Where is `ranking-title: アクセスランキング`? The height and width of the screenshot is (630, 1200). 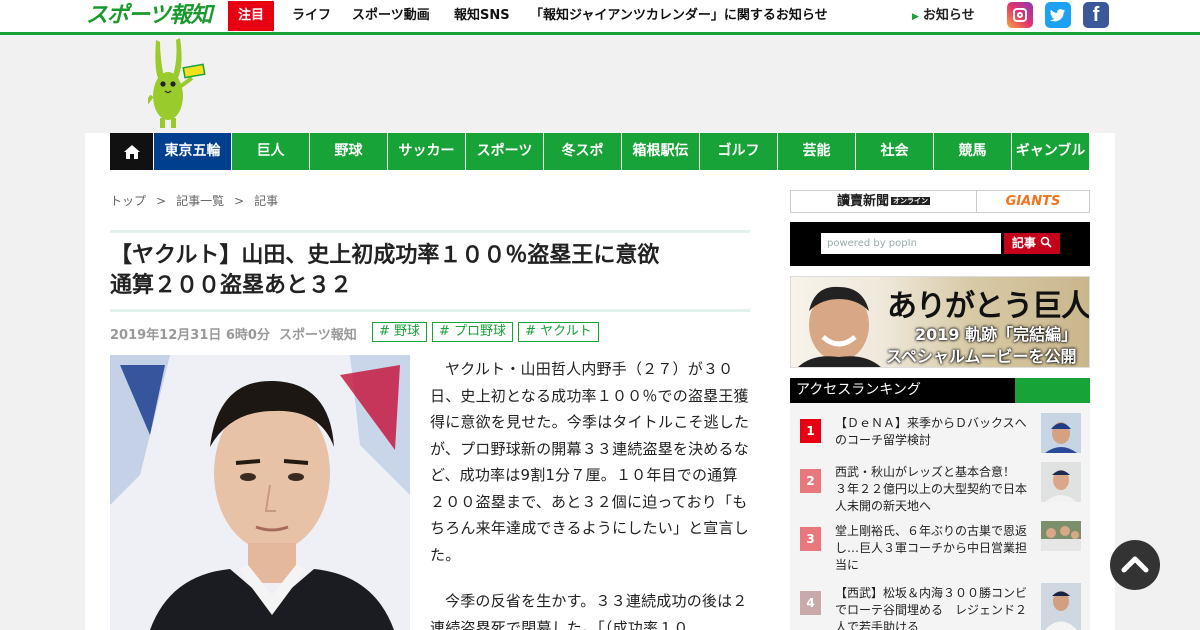
ranking-title: アクセスランキング is located at coordinates (858, 390).